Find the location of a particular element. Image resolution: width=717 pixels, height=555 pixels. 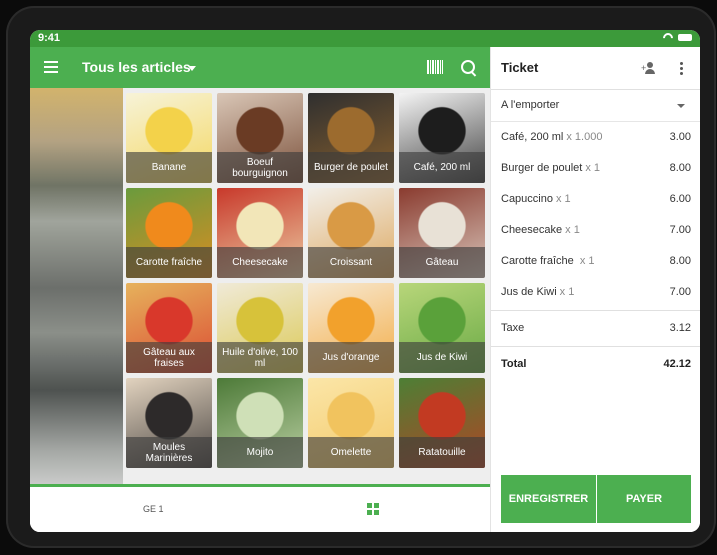

item-tile: Huile d'olive, 100 ml is located at coordinates (260, 328).